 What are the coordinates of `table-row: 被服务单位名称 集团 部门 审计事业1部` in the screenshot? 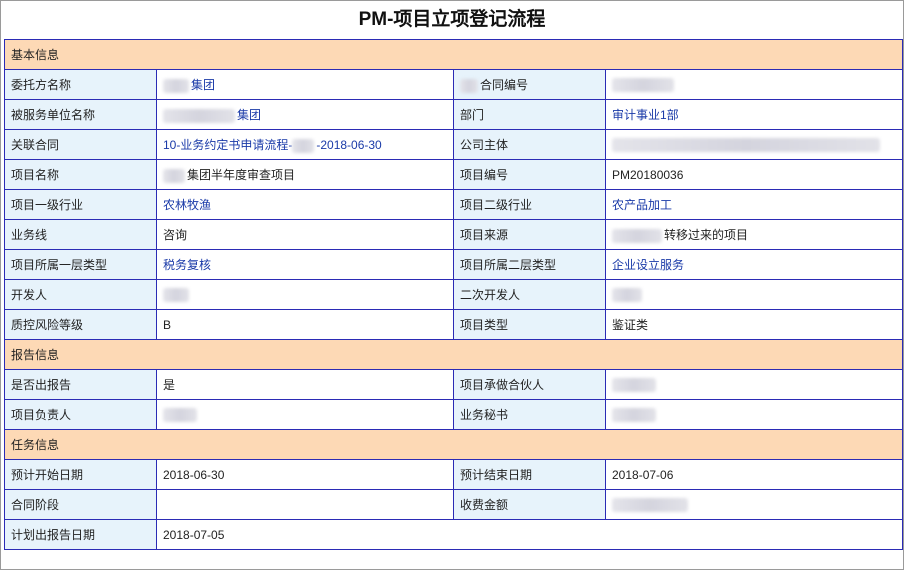 It's located at (454, 114).